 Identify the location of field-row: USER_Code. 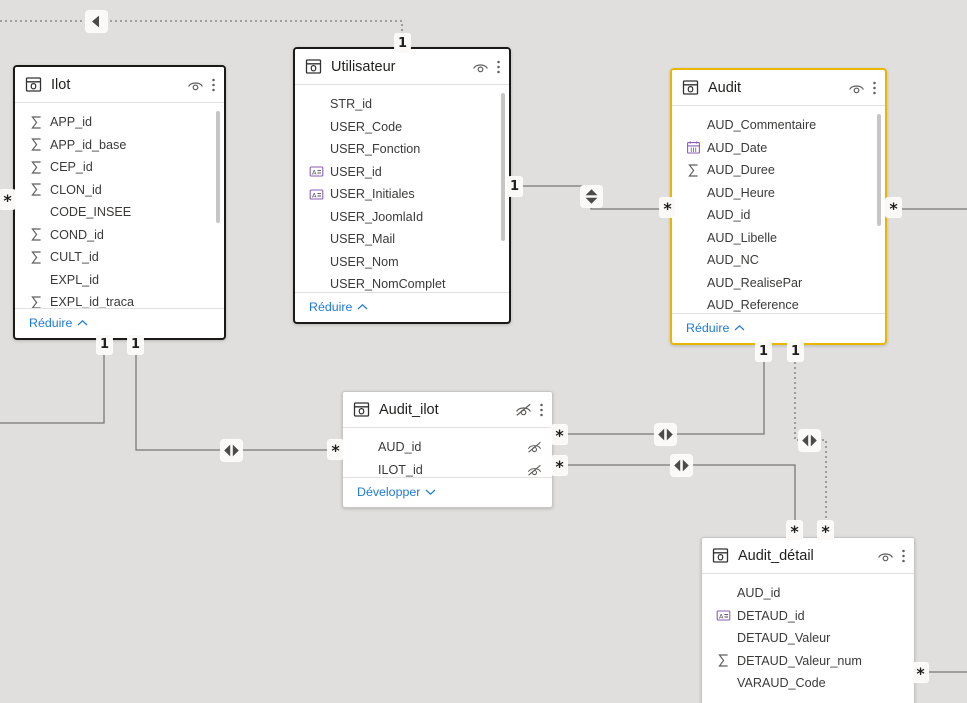
(402, 127).